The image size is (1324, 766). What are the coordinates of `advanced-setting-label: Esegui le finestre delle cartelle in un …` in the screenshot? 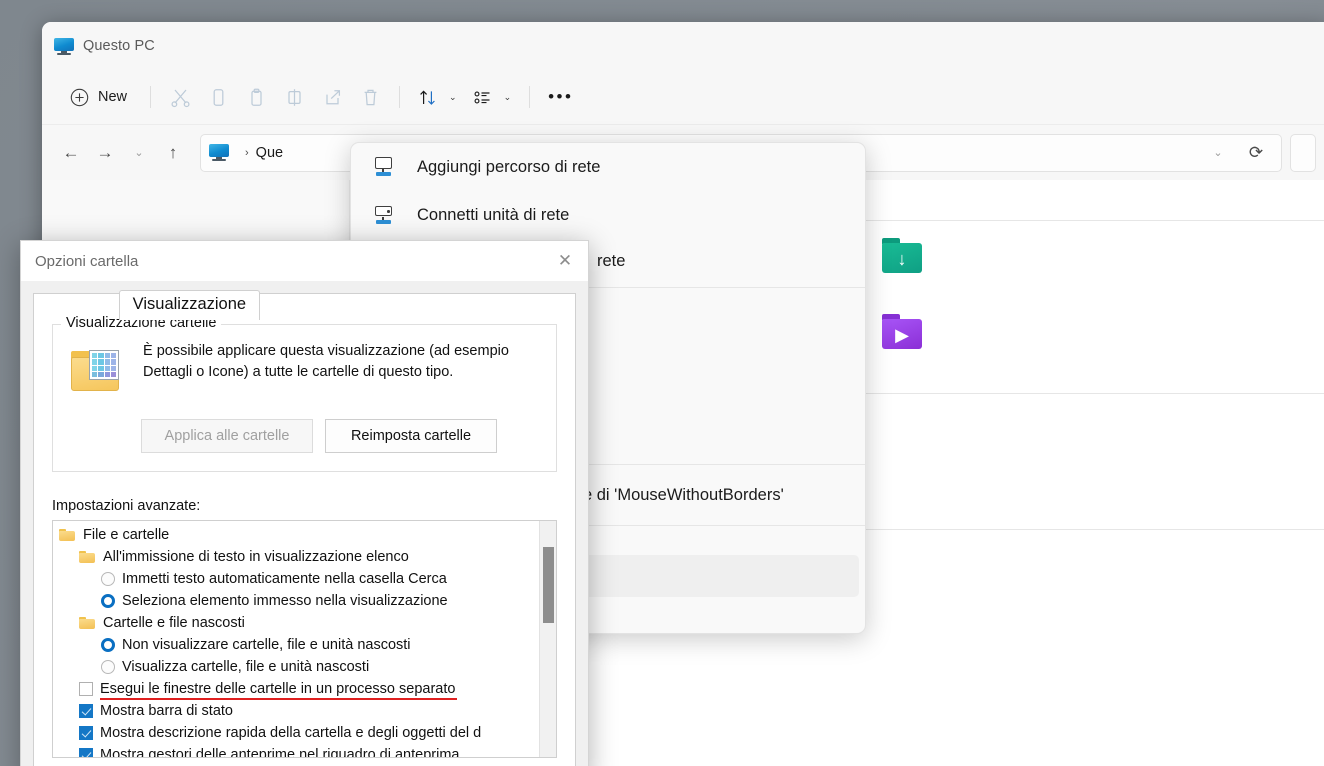 It's located at (279, 690).